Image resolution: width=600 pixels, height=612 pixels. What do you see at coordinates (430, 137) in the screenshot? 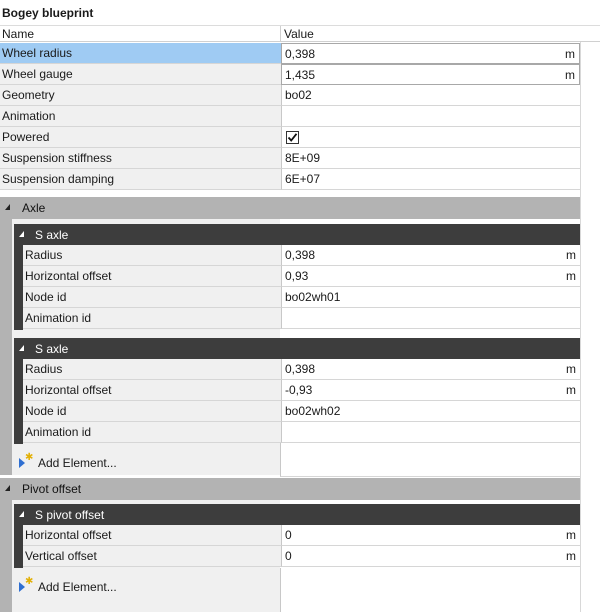
I see `value-cell` at bounding box center [430, 137].